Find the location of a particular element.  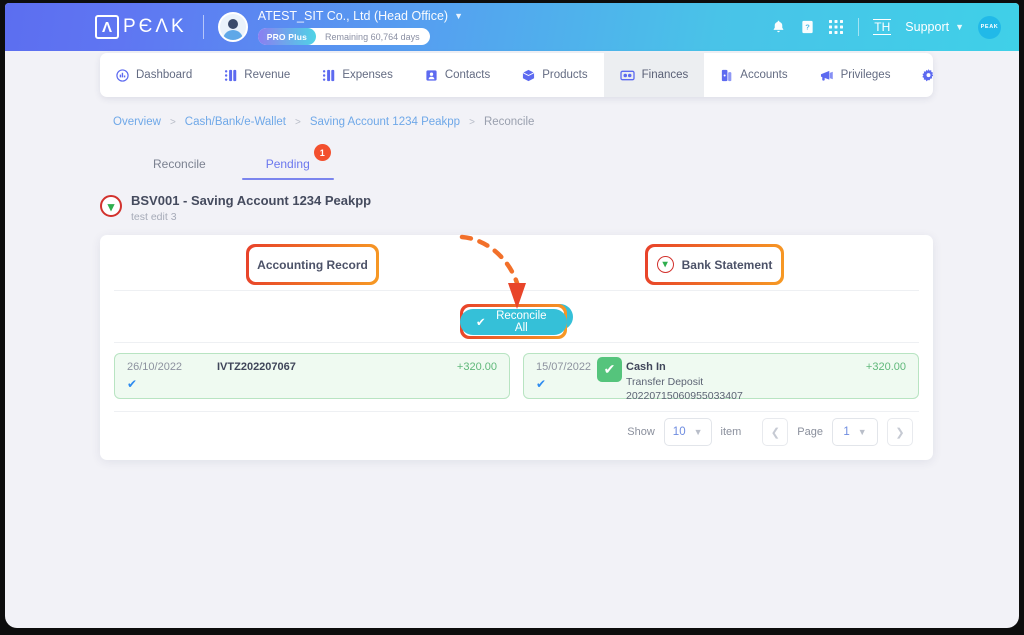

user-avatar: PEAK is located at coordinates (989, 27).